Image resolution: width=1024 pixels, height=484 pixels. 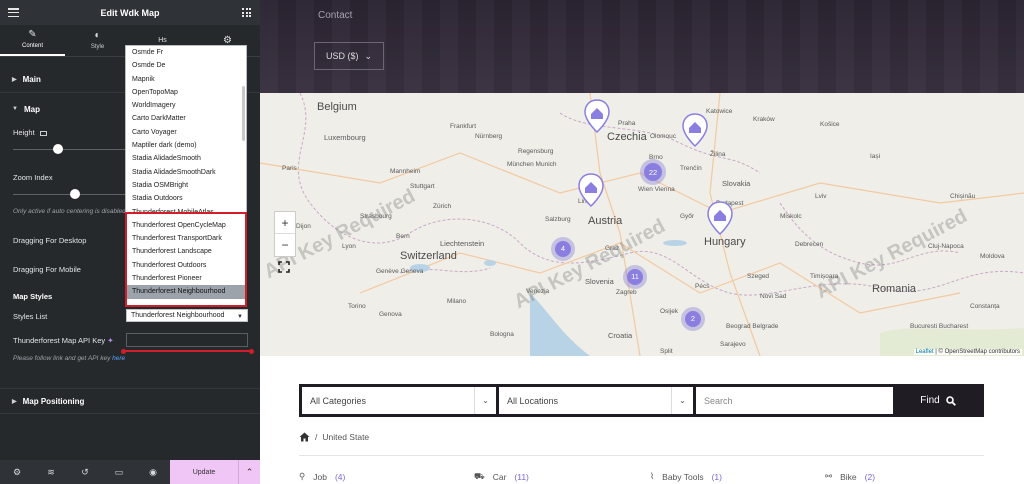 What do you see at coordinates (32, 46) in the screenshot?
I see `tab-content-label: Content` at bounding box center [32, 46].